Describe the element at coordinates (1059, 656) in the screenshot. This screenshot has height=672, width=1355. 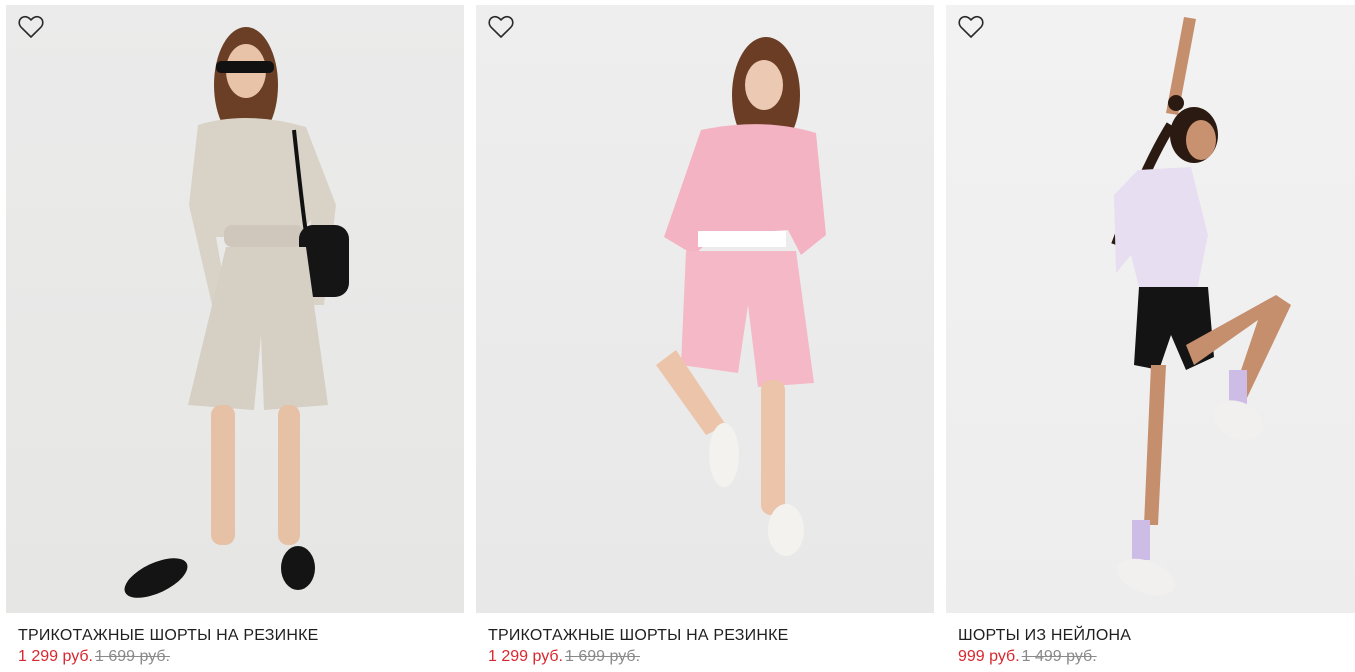
I see `price-old: 1 499 руб.` at that location.